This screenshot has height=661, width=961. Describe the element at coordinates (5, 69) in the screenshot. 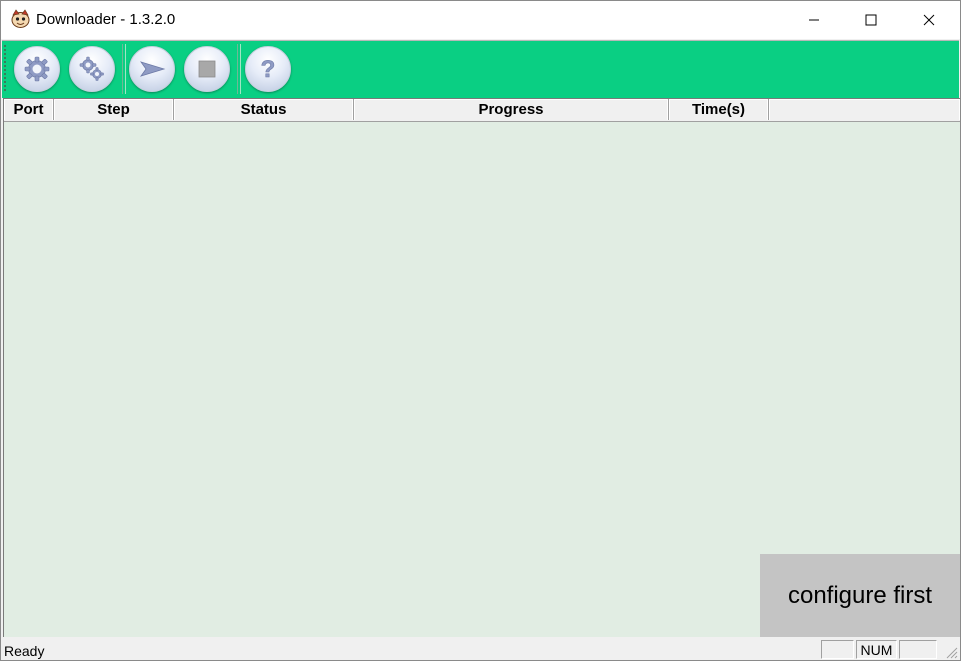

I see `toolbar-grip` at that location.